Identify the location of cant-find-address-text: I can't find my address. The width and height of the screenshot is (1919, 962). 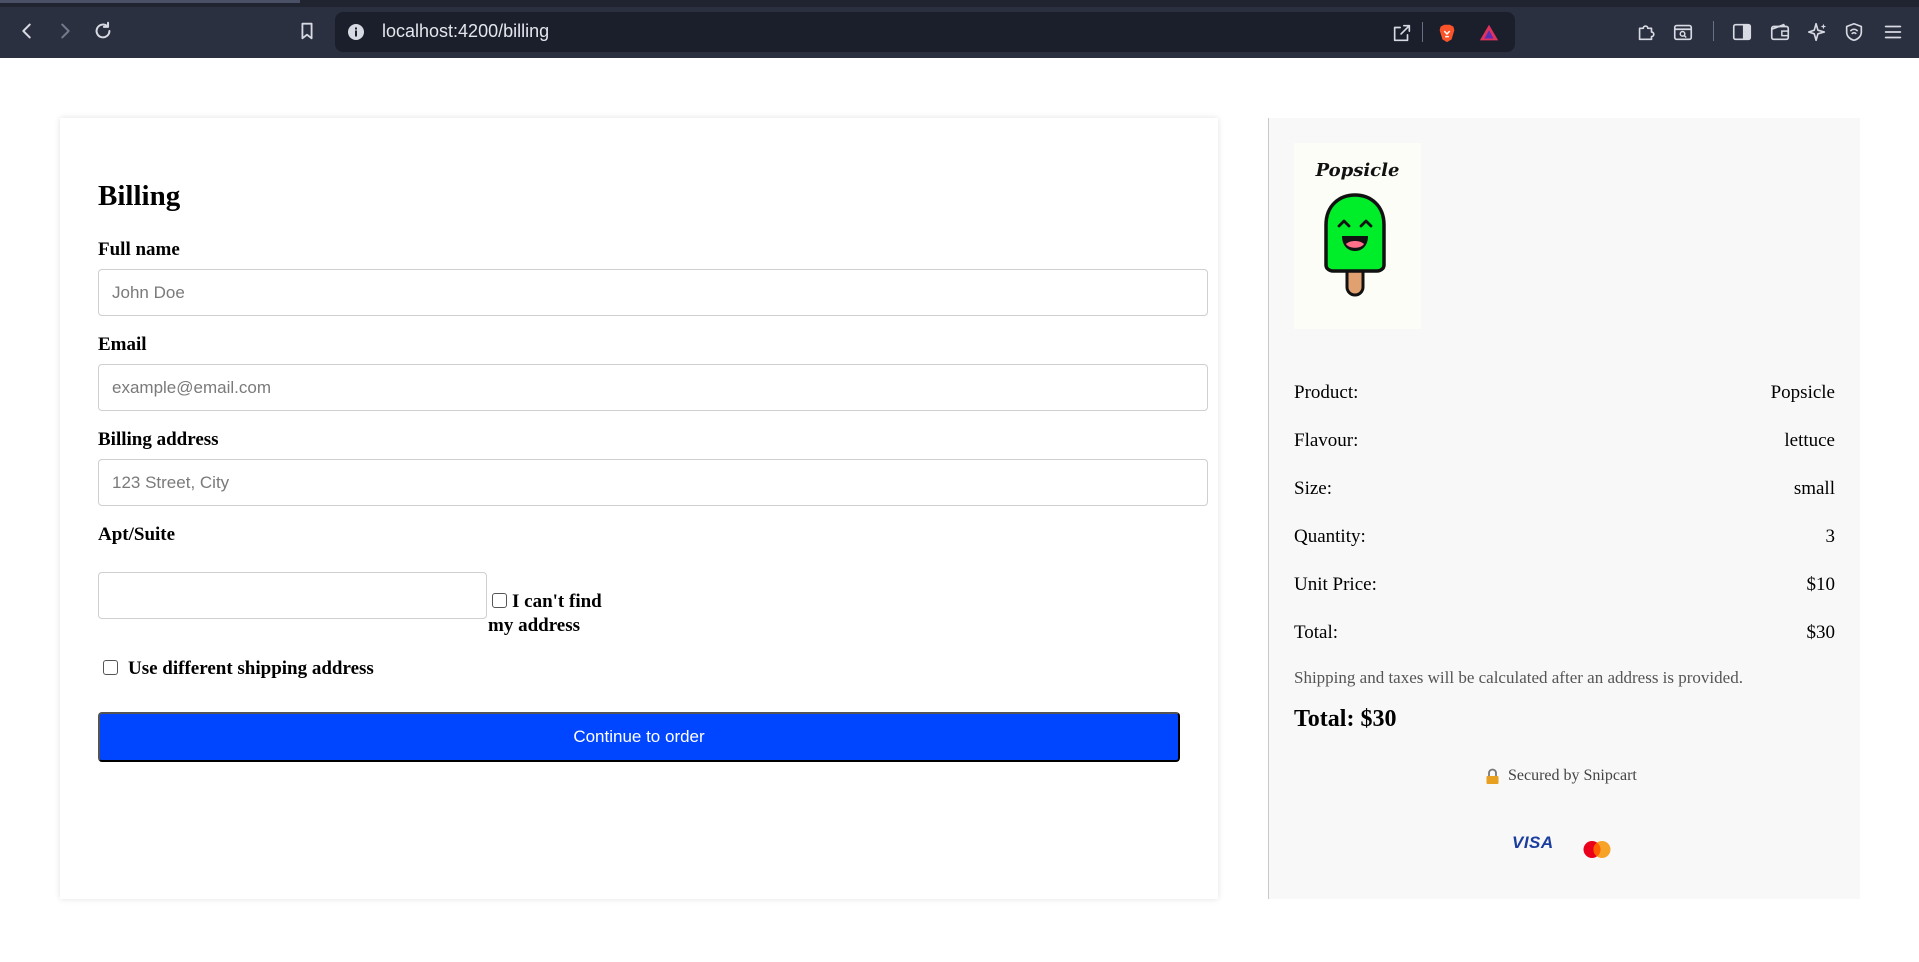
(545, 613).